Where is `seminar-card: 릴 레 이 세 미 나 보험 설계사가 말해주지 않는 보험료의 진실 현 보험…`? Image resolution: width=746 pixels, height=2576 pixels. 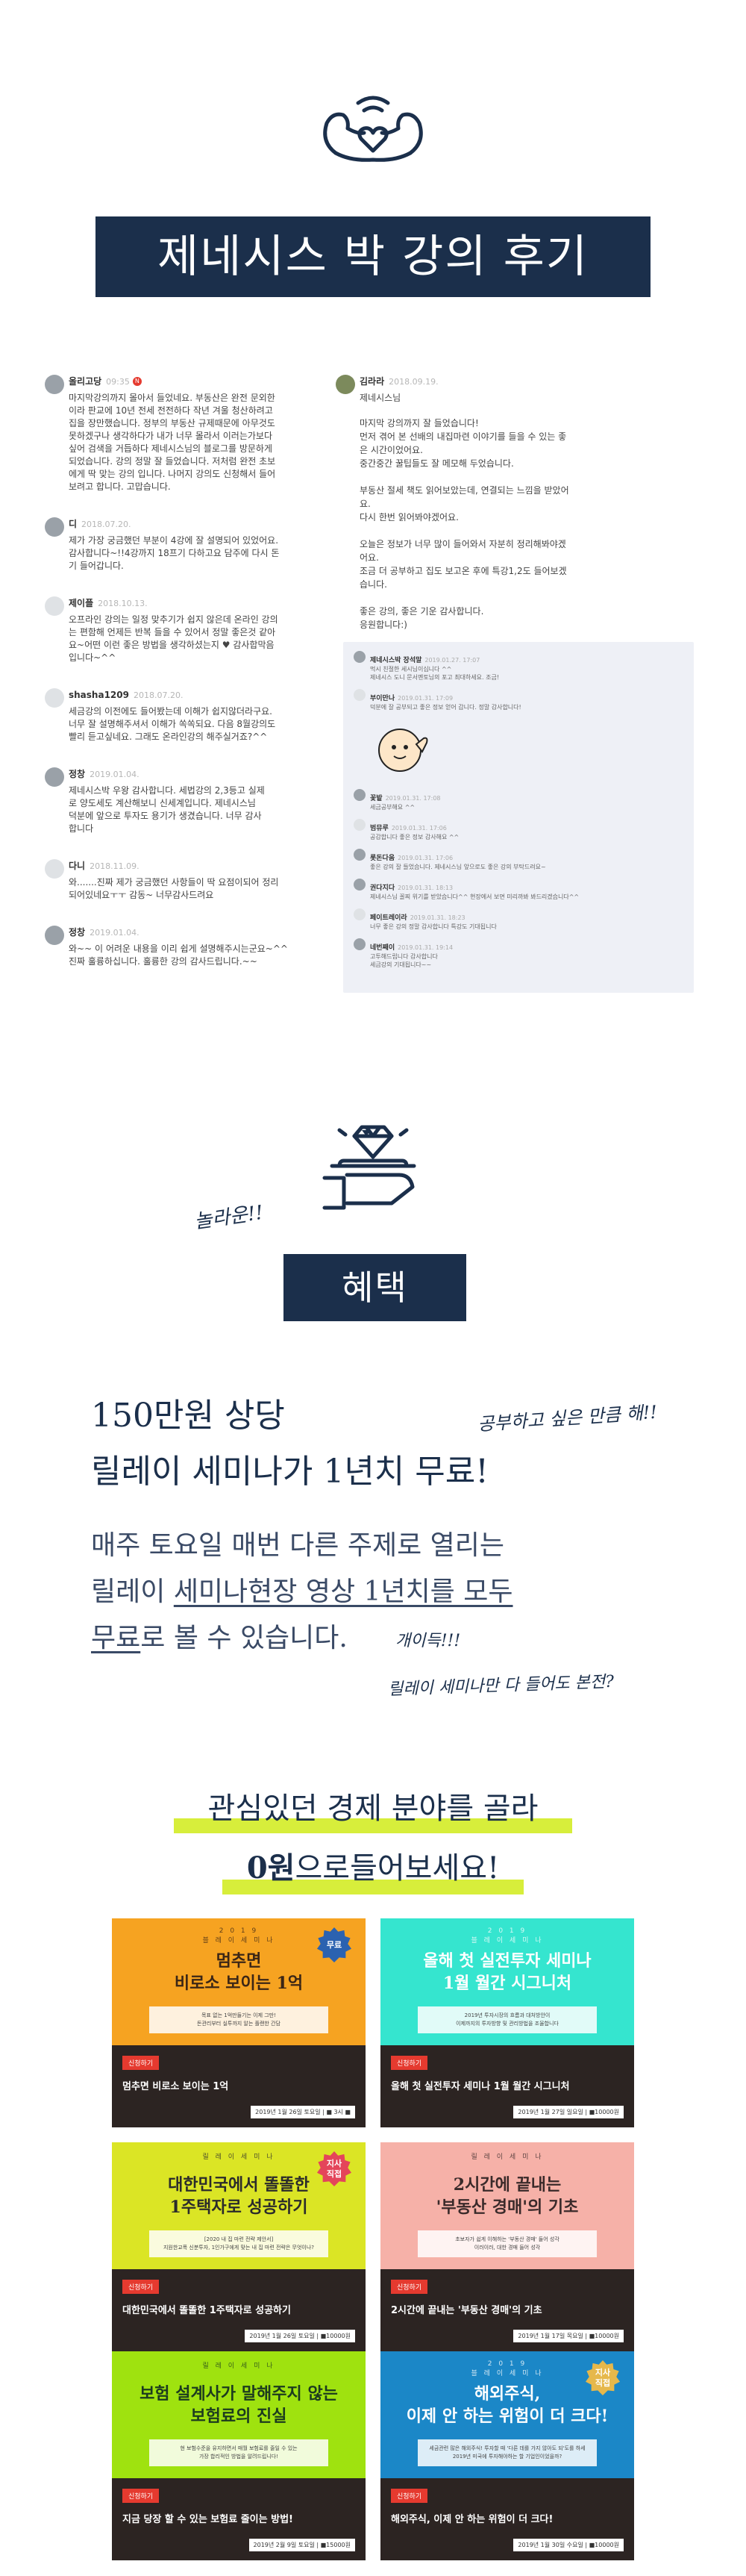 seminar-card: 릴 레 이 세 미 나 보험 설계사가 말해주지 않는 보험료의 진실 현 보험… is located at coordinates (239, 2455).